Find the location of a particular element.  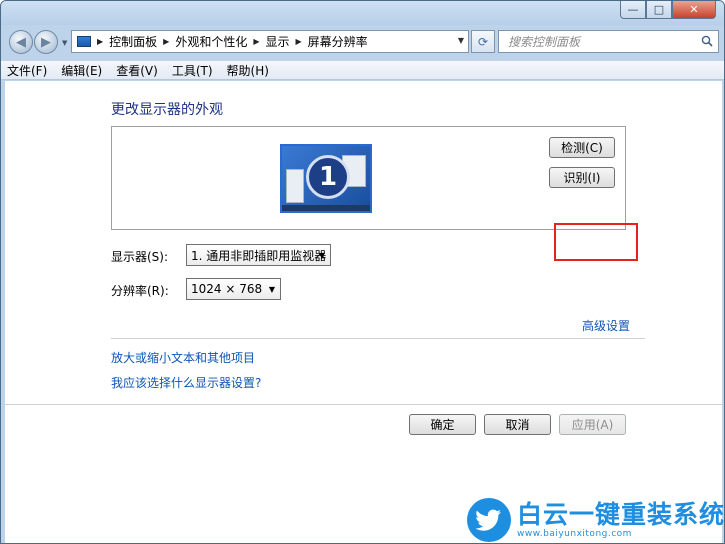

resolution-select: 1024 × 768 ▼ is located at coordinates (233, 289).